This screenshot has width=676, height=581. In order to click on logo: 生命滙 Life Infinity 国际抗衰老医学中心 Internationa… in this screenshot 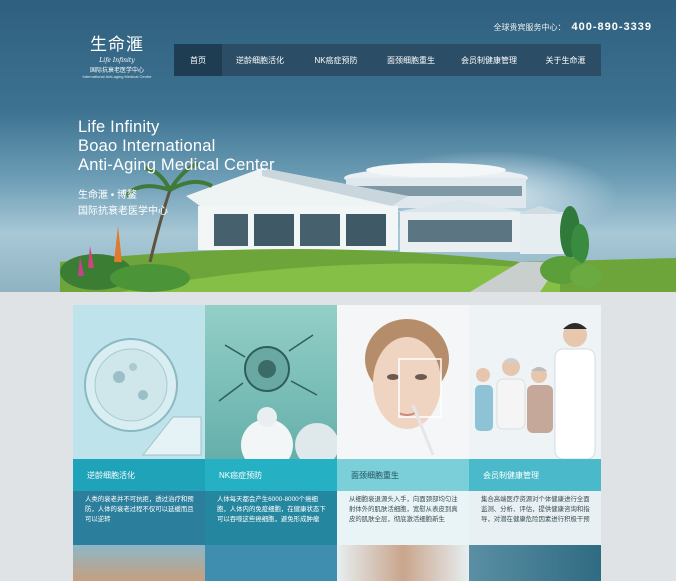, I will do `click(117, 59)`.